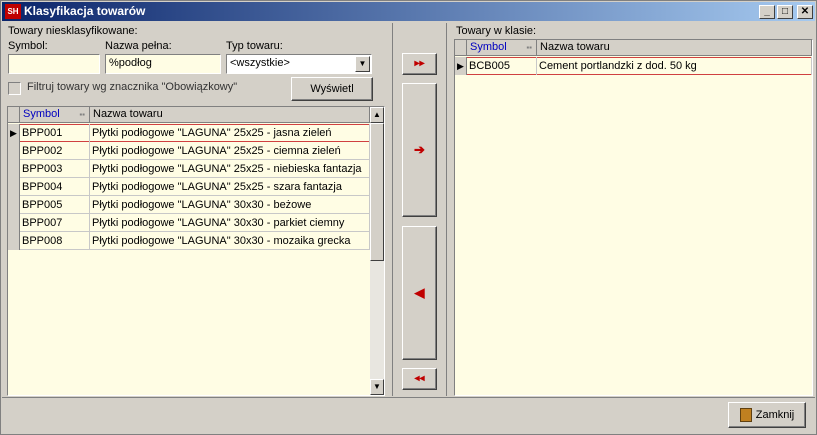 This screenshot has height=435, width=817. What do you see at coordinates (28, 46) in the screenshot?
I see `symbol-label: Symbol:` at bounding box center [28, 46].